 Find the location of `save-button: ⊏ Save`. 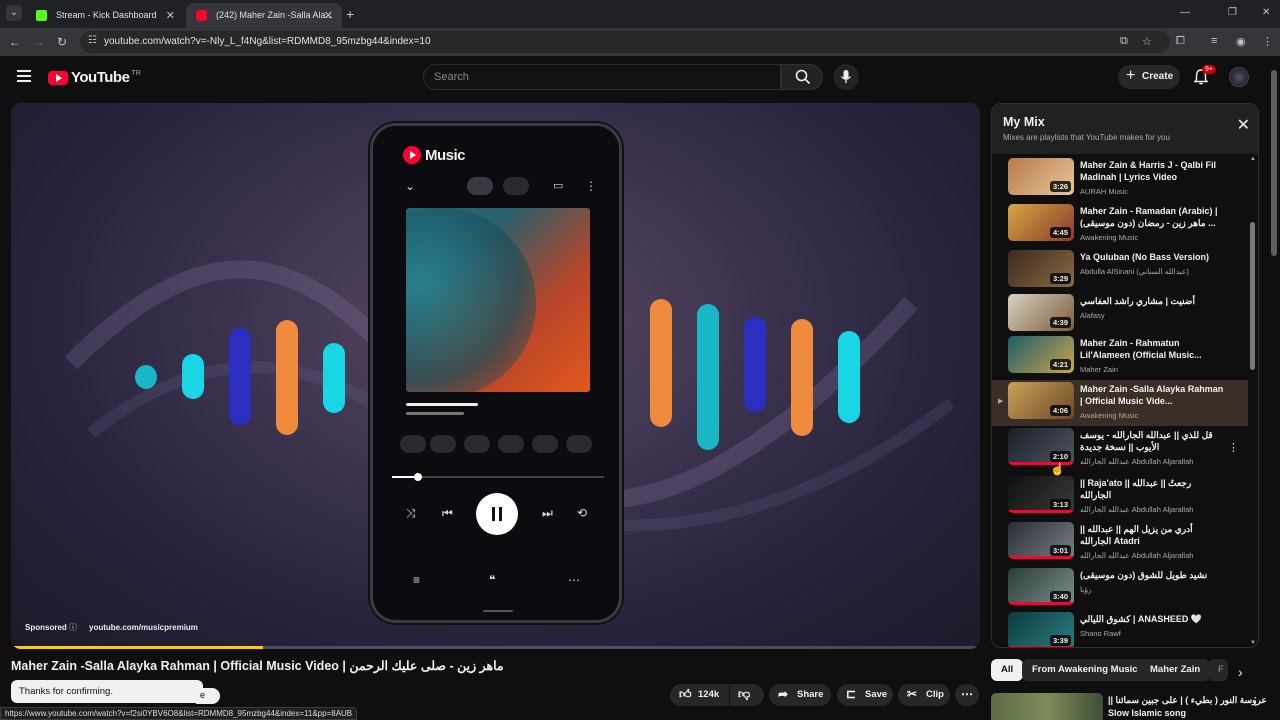

save-button: ⊏ Save is located at coordinates (865, 695).